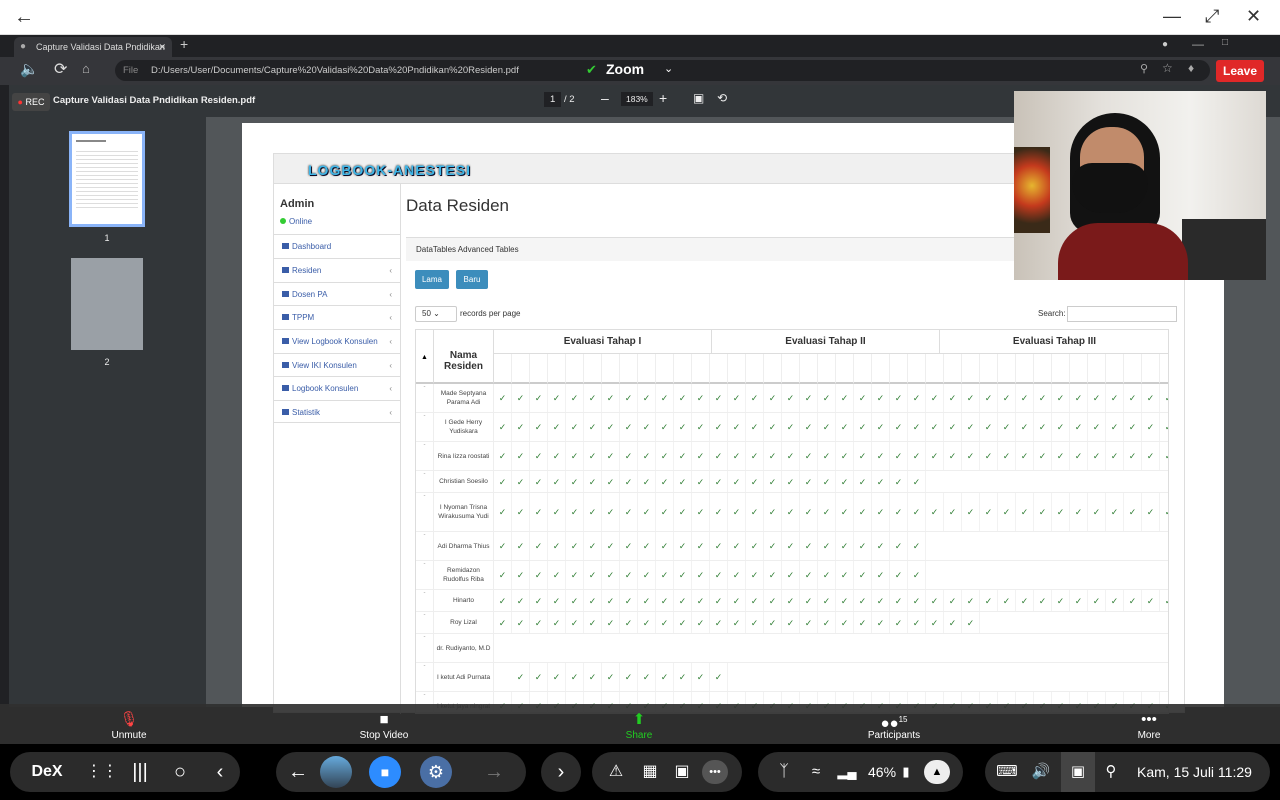 The height and width of the screenshot is (800, 1280). Describe the element at coordinates (129, 725) in the screenshot. I see `unmute-button: 🎙 Unmute` at that location.